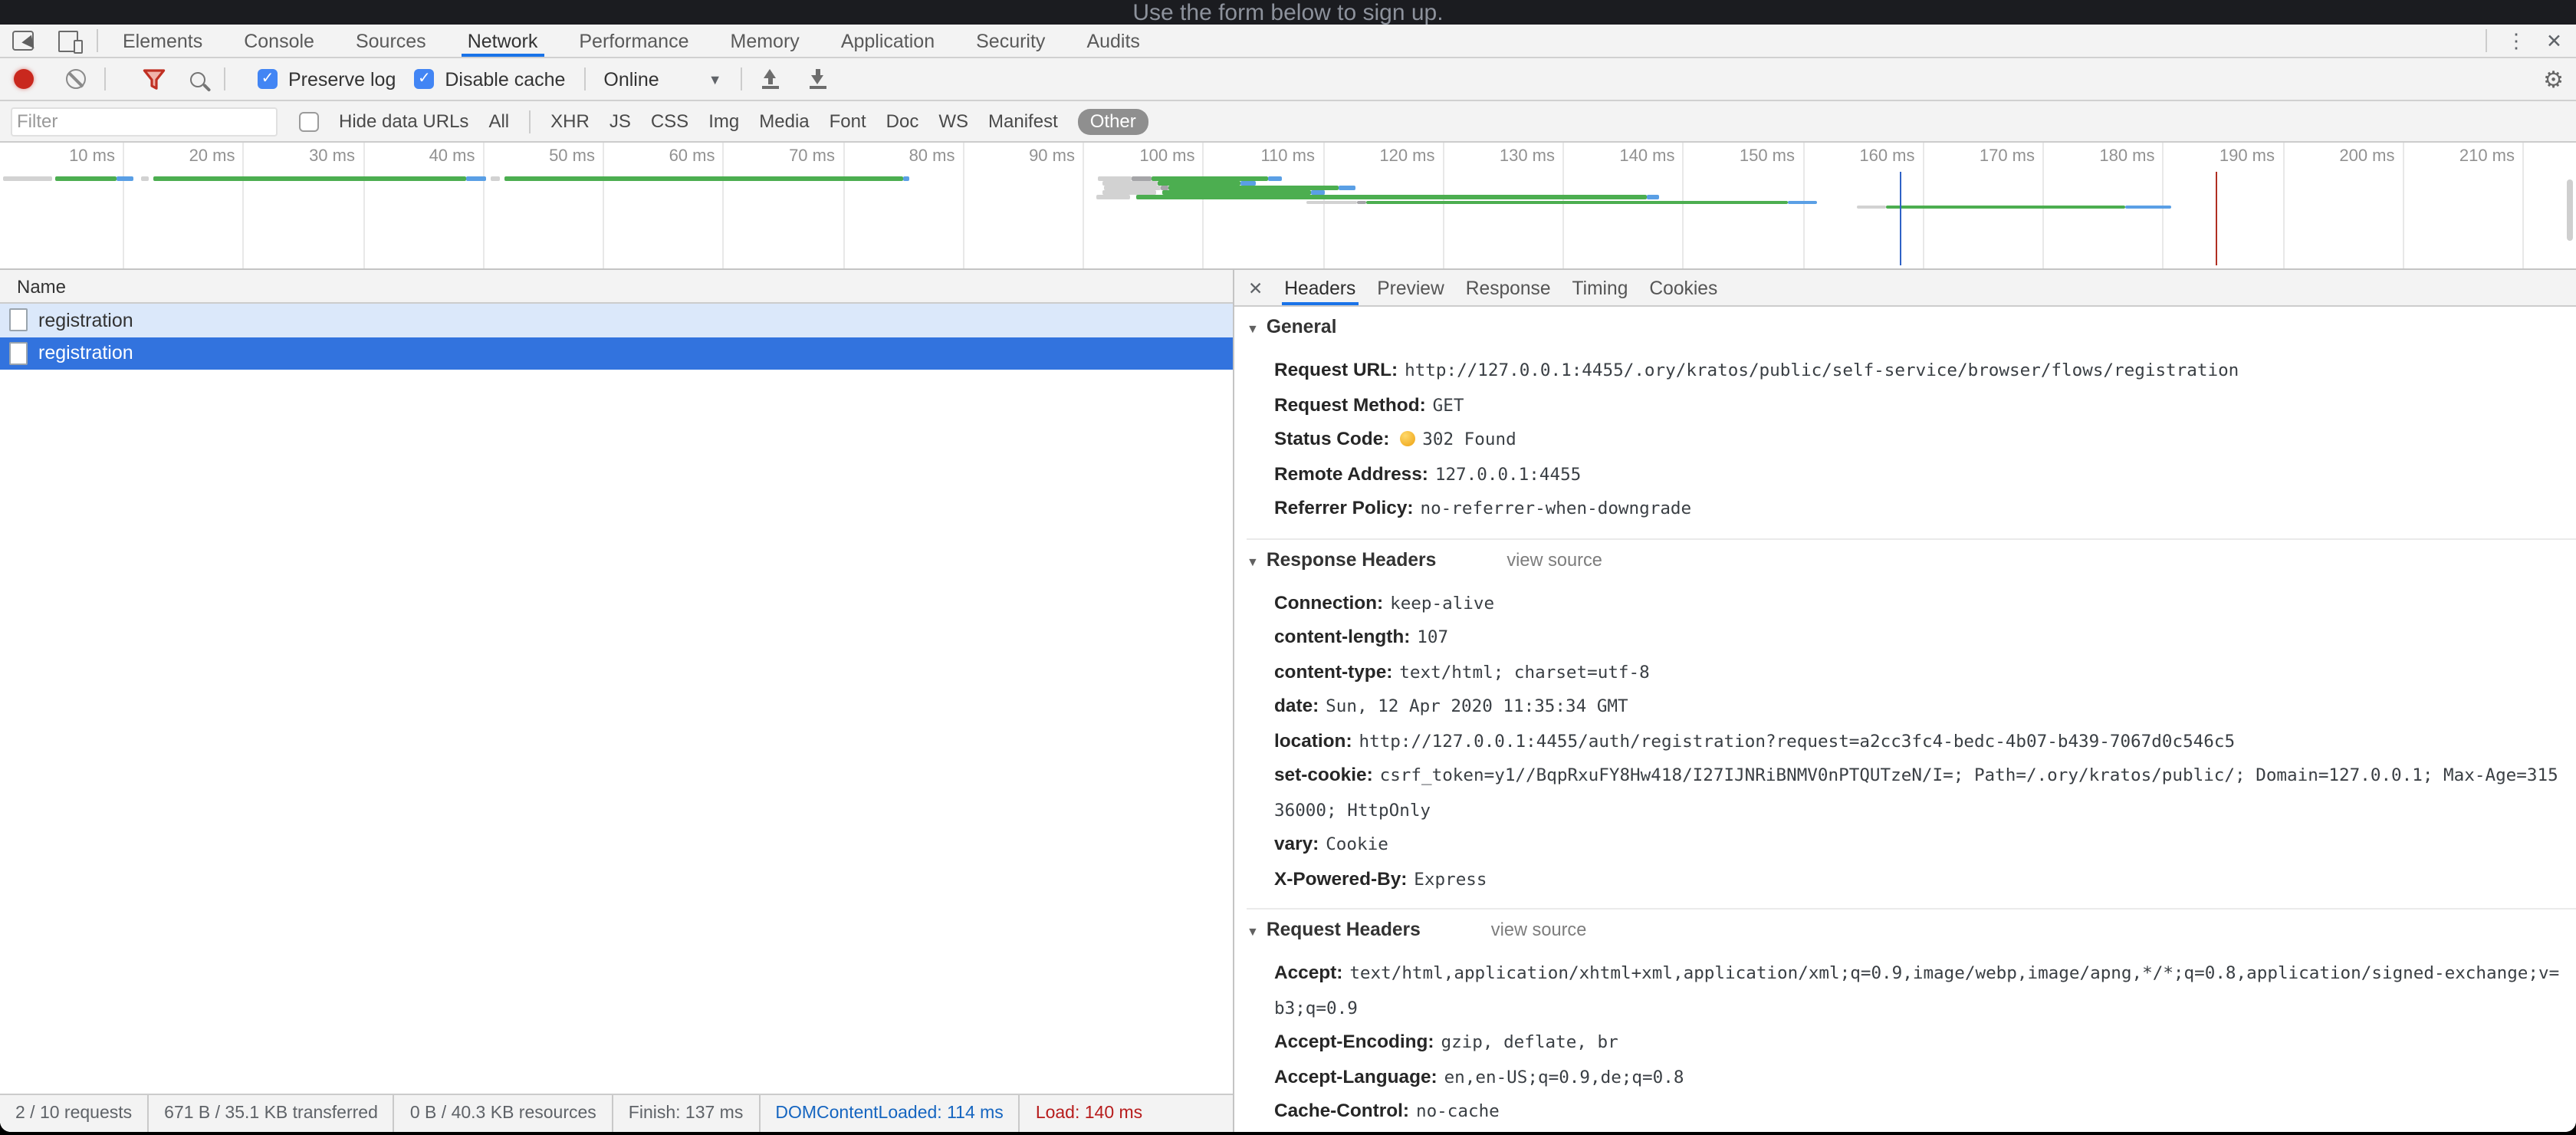 The width and height of the screenshot is (2576, 1135). Describe the element at coordinates (570, 121) in the screenshot. I see `filter-type-xhr: XHR` at that location.